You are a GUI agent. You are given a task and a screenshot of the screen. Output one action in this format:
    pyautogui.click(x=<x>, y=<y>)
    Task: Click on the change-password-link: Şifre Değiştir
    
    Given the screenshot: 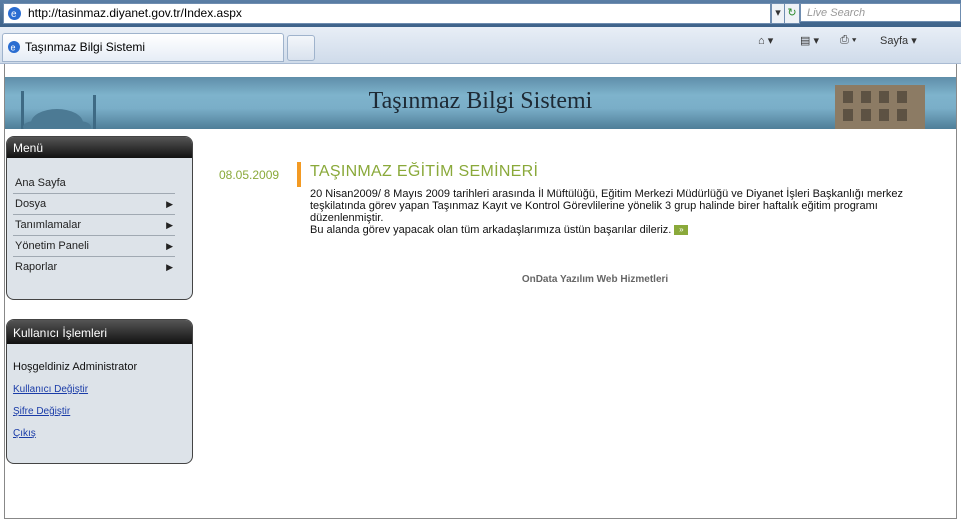 What is the action you would take?
    pyautogui.click(x=99, y=411)
    